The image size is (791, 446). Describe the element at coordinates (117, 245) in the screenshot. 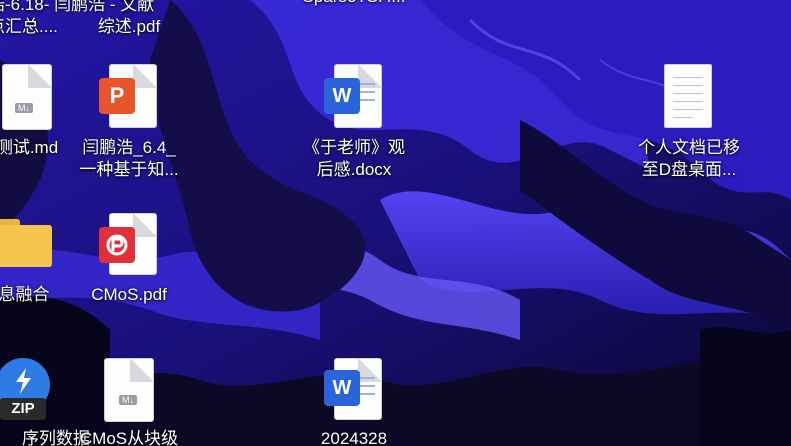

I see `pdf-badge` at that location.